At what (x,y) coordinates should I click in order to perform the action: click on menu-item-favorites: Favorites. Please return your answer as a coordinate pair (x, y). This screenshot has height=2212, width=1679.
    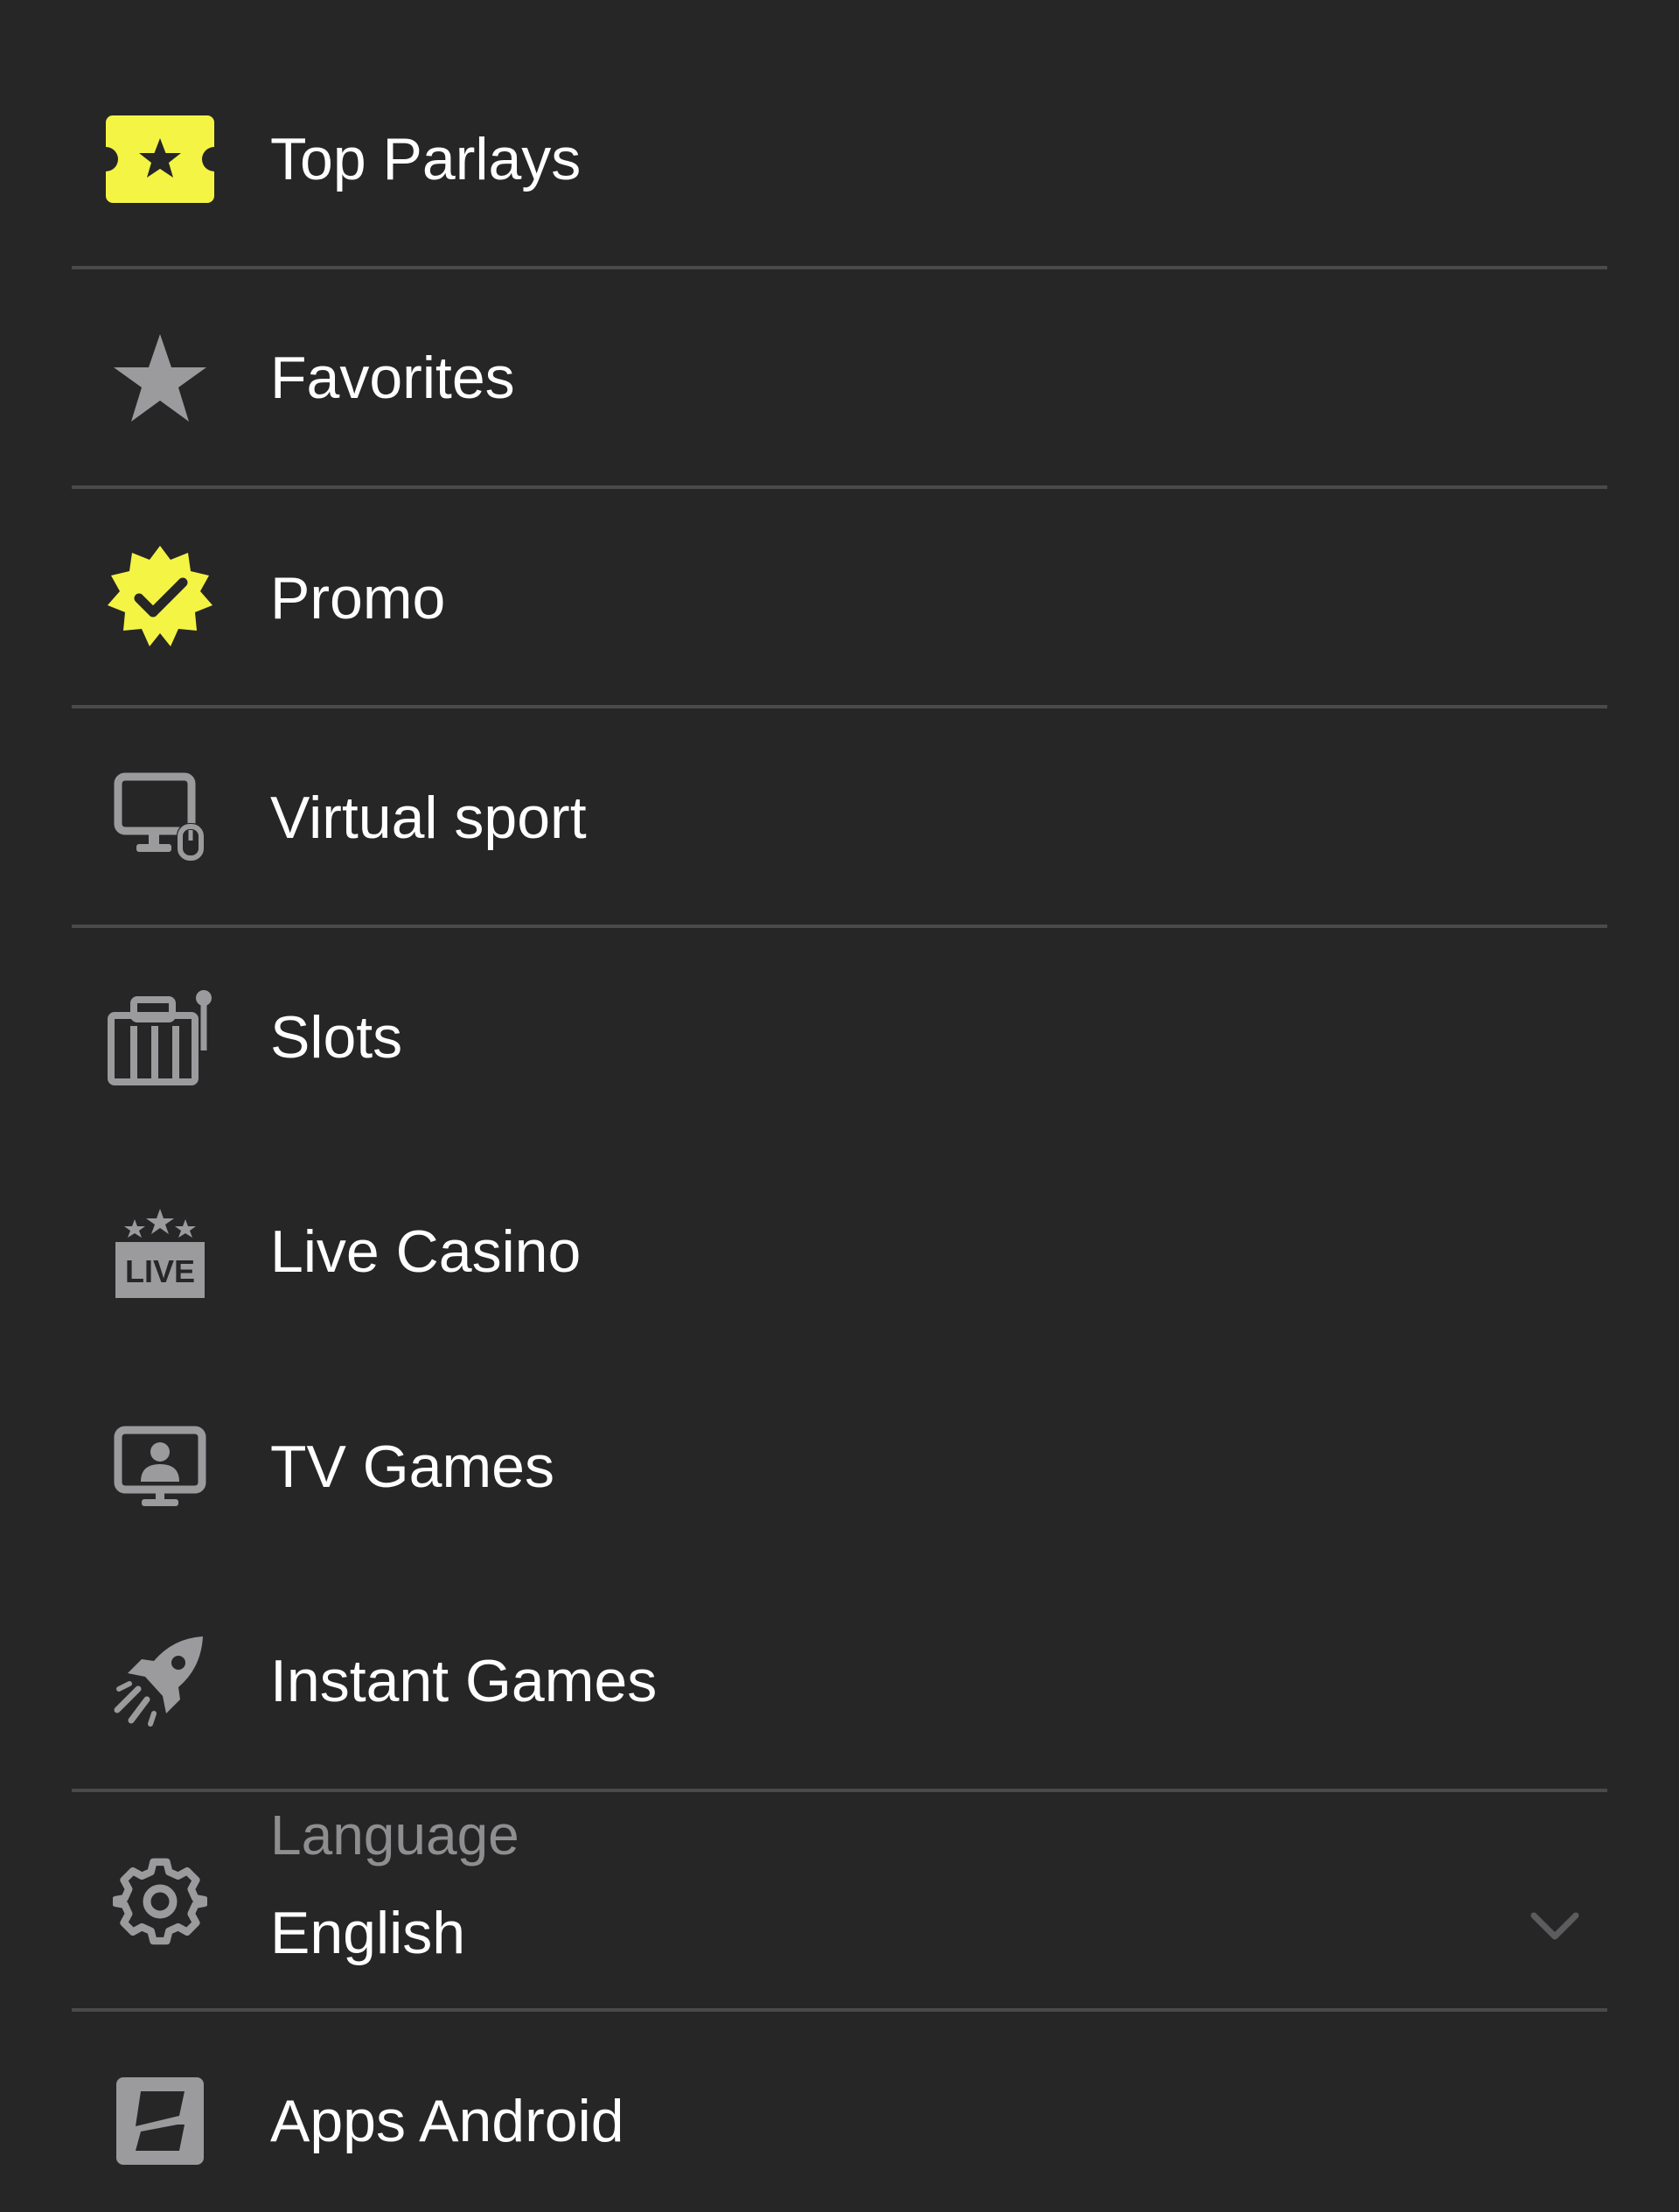
    Looking at the image, I should click on (840, 378).